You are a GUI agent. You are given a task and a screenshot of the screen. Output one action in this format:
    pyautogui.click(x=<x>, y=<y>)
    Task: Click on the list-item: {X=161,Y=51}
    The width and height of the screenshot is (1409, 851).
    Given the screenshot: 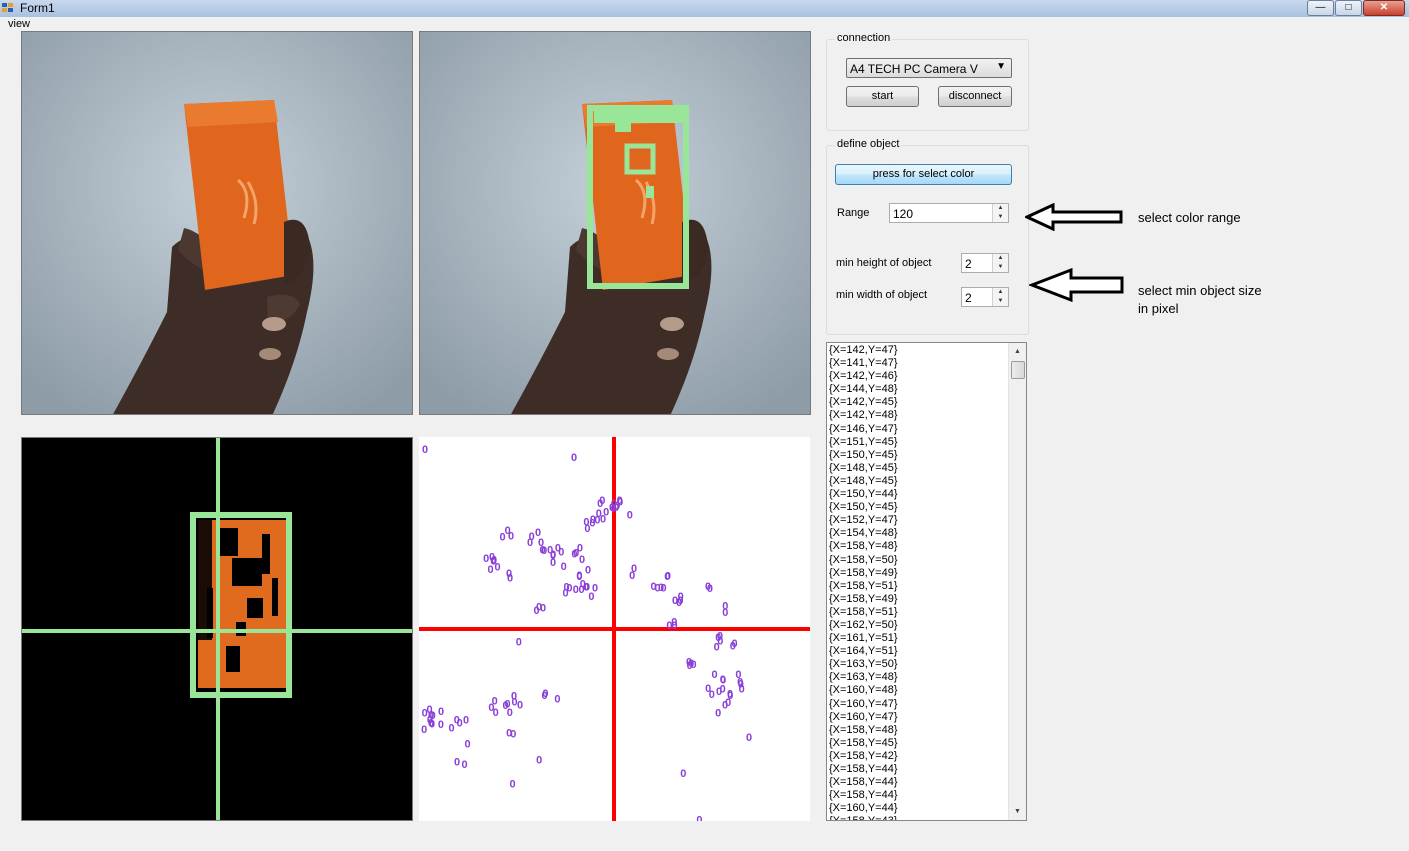 What is the action you would take?
    pyautogui.click(x=863, y=638)
    